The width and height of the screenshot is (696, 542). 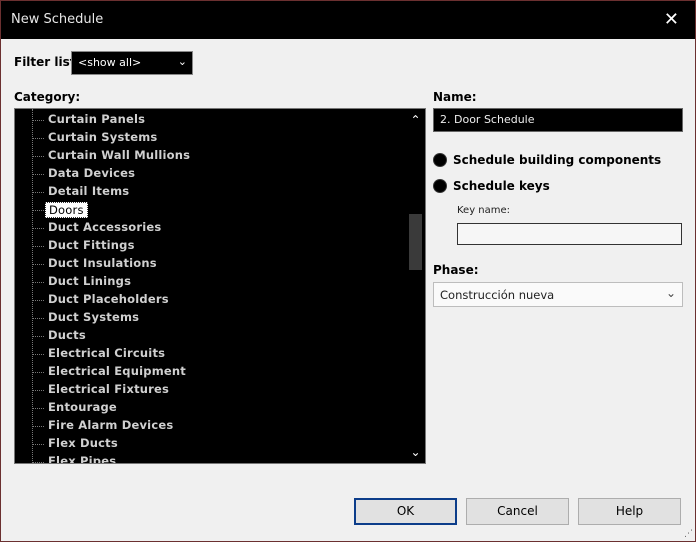 I want to click on category-item-label: Entourage, so click(x=82, y=407).